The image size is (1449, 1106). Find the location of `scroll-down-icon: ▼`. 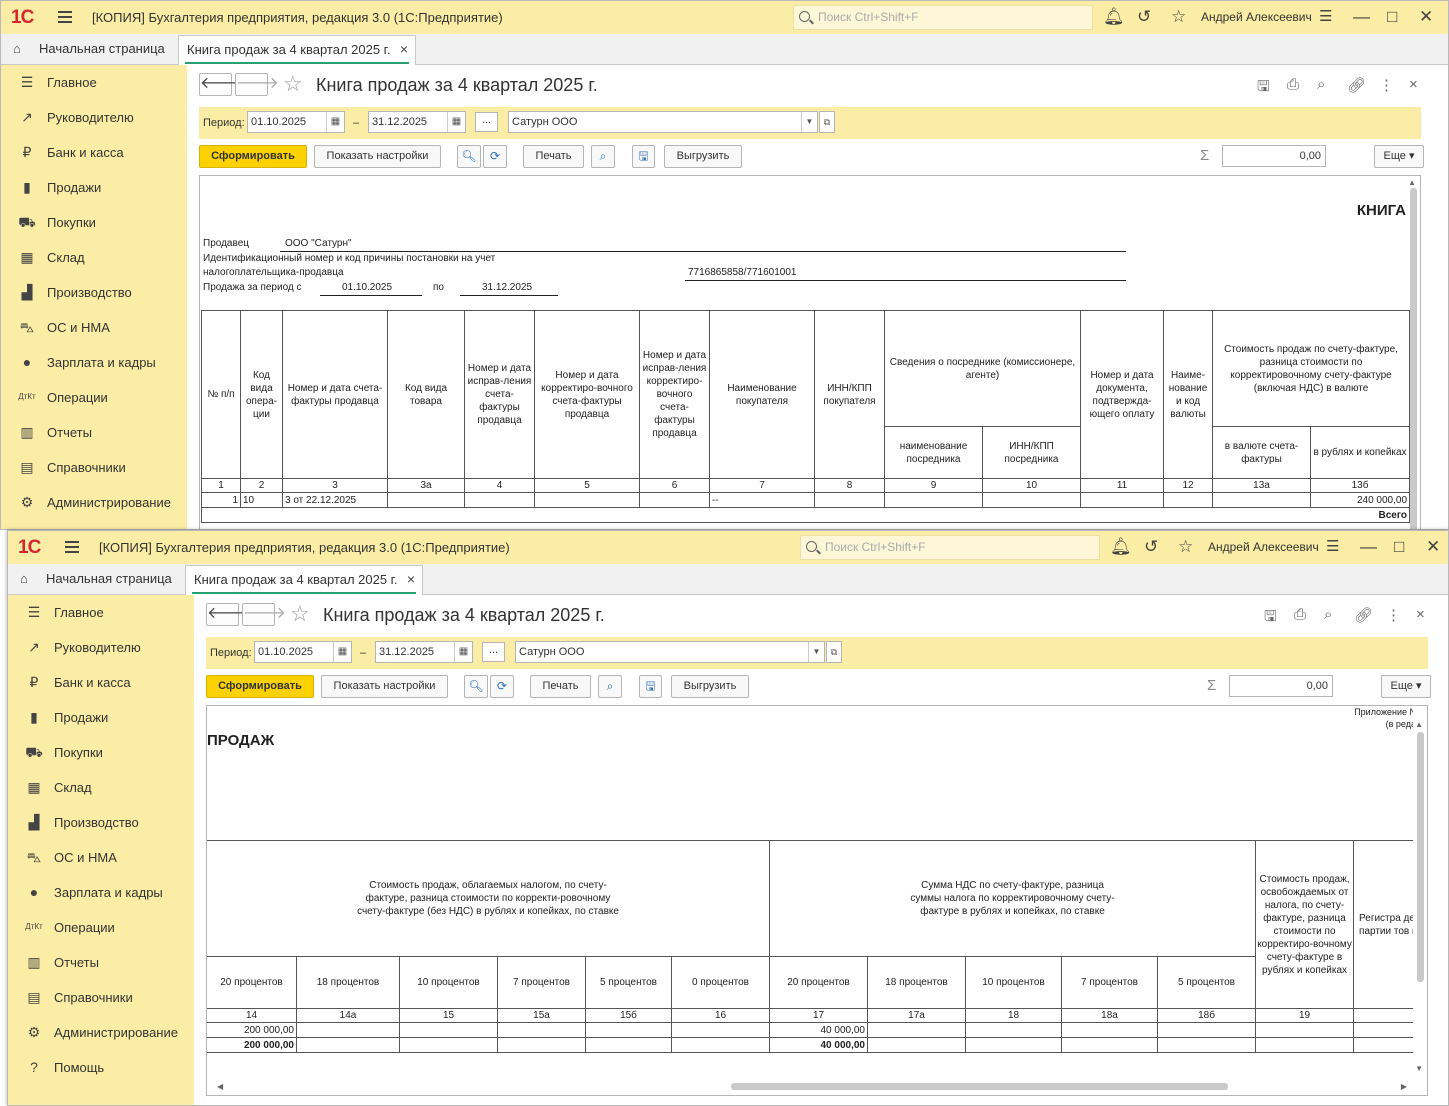

scroll-down-icon: ▼ is located at coordinates (1419, 1068).